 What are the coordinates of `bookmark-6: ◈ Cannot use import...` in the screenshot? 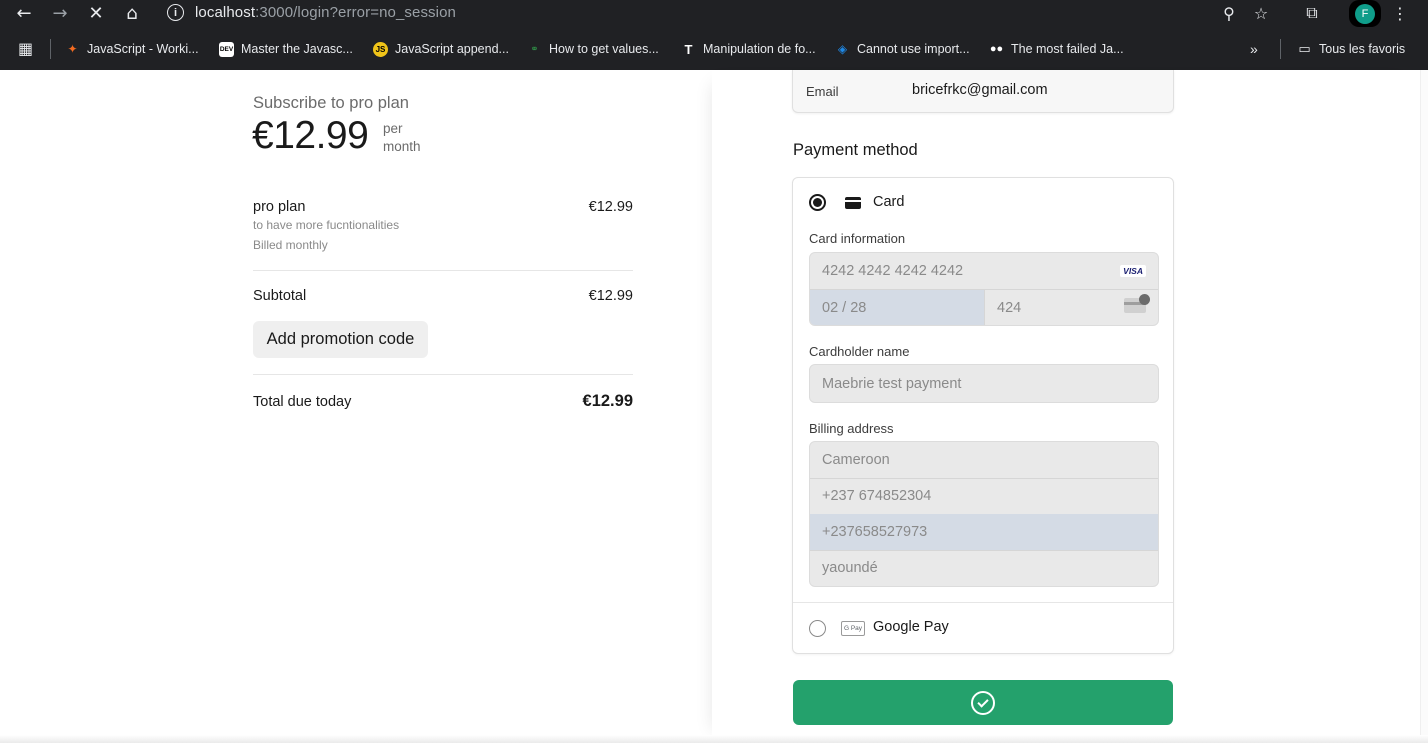 It's located at (902, 49).